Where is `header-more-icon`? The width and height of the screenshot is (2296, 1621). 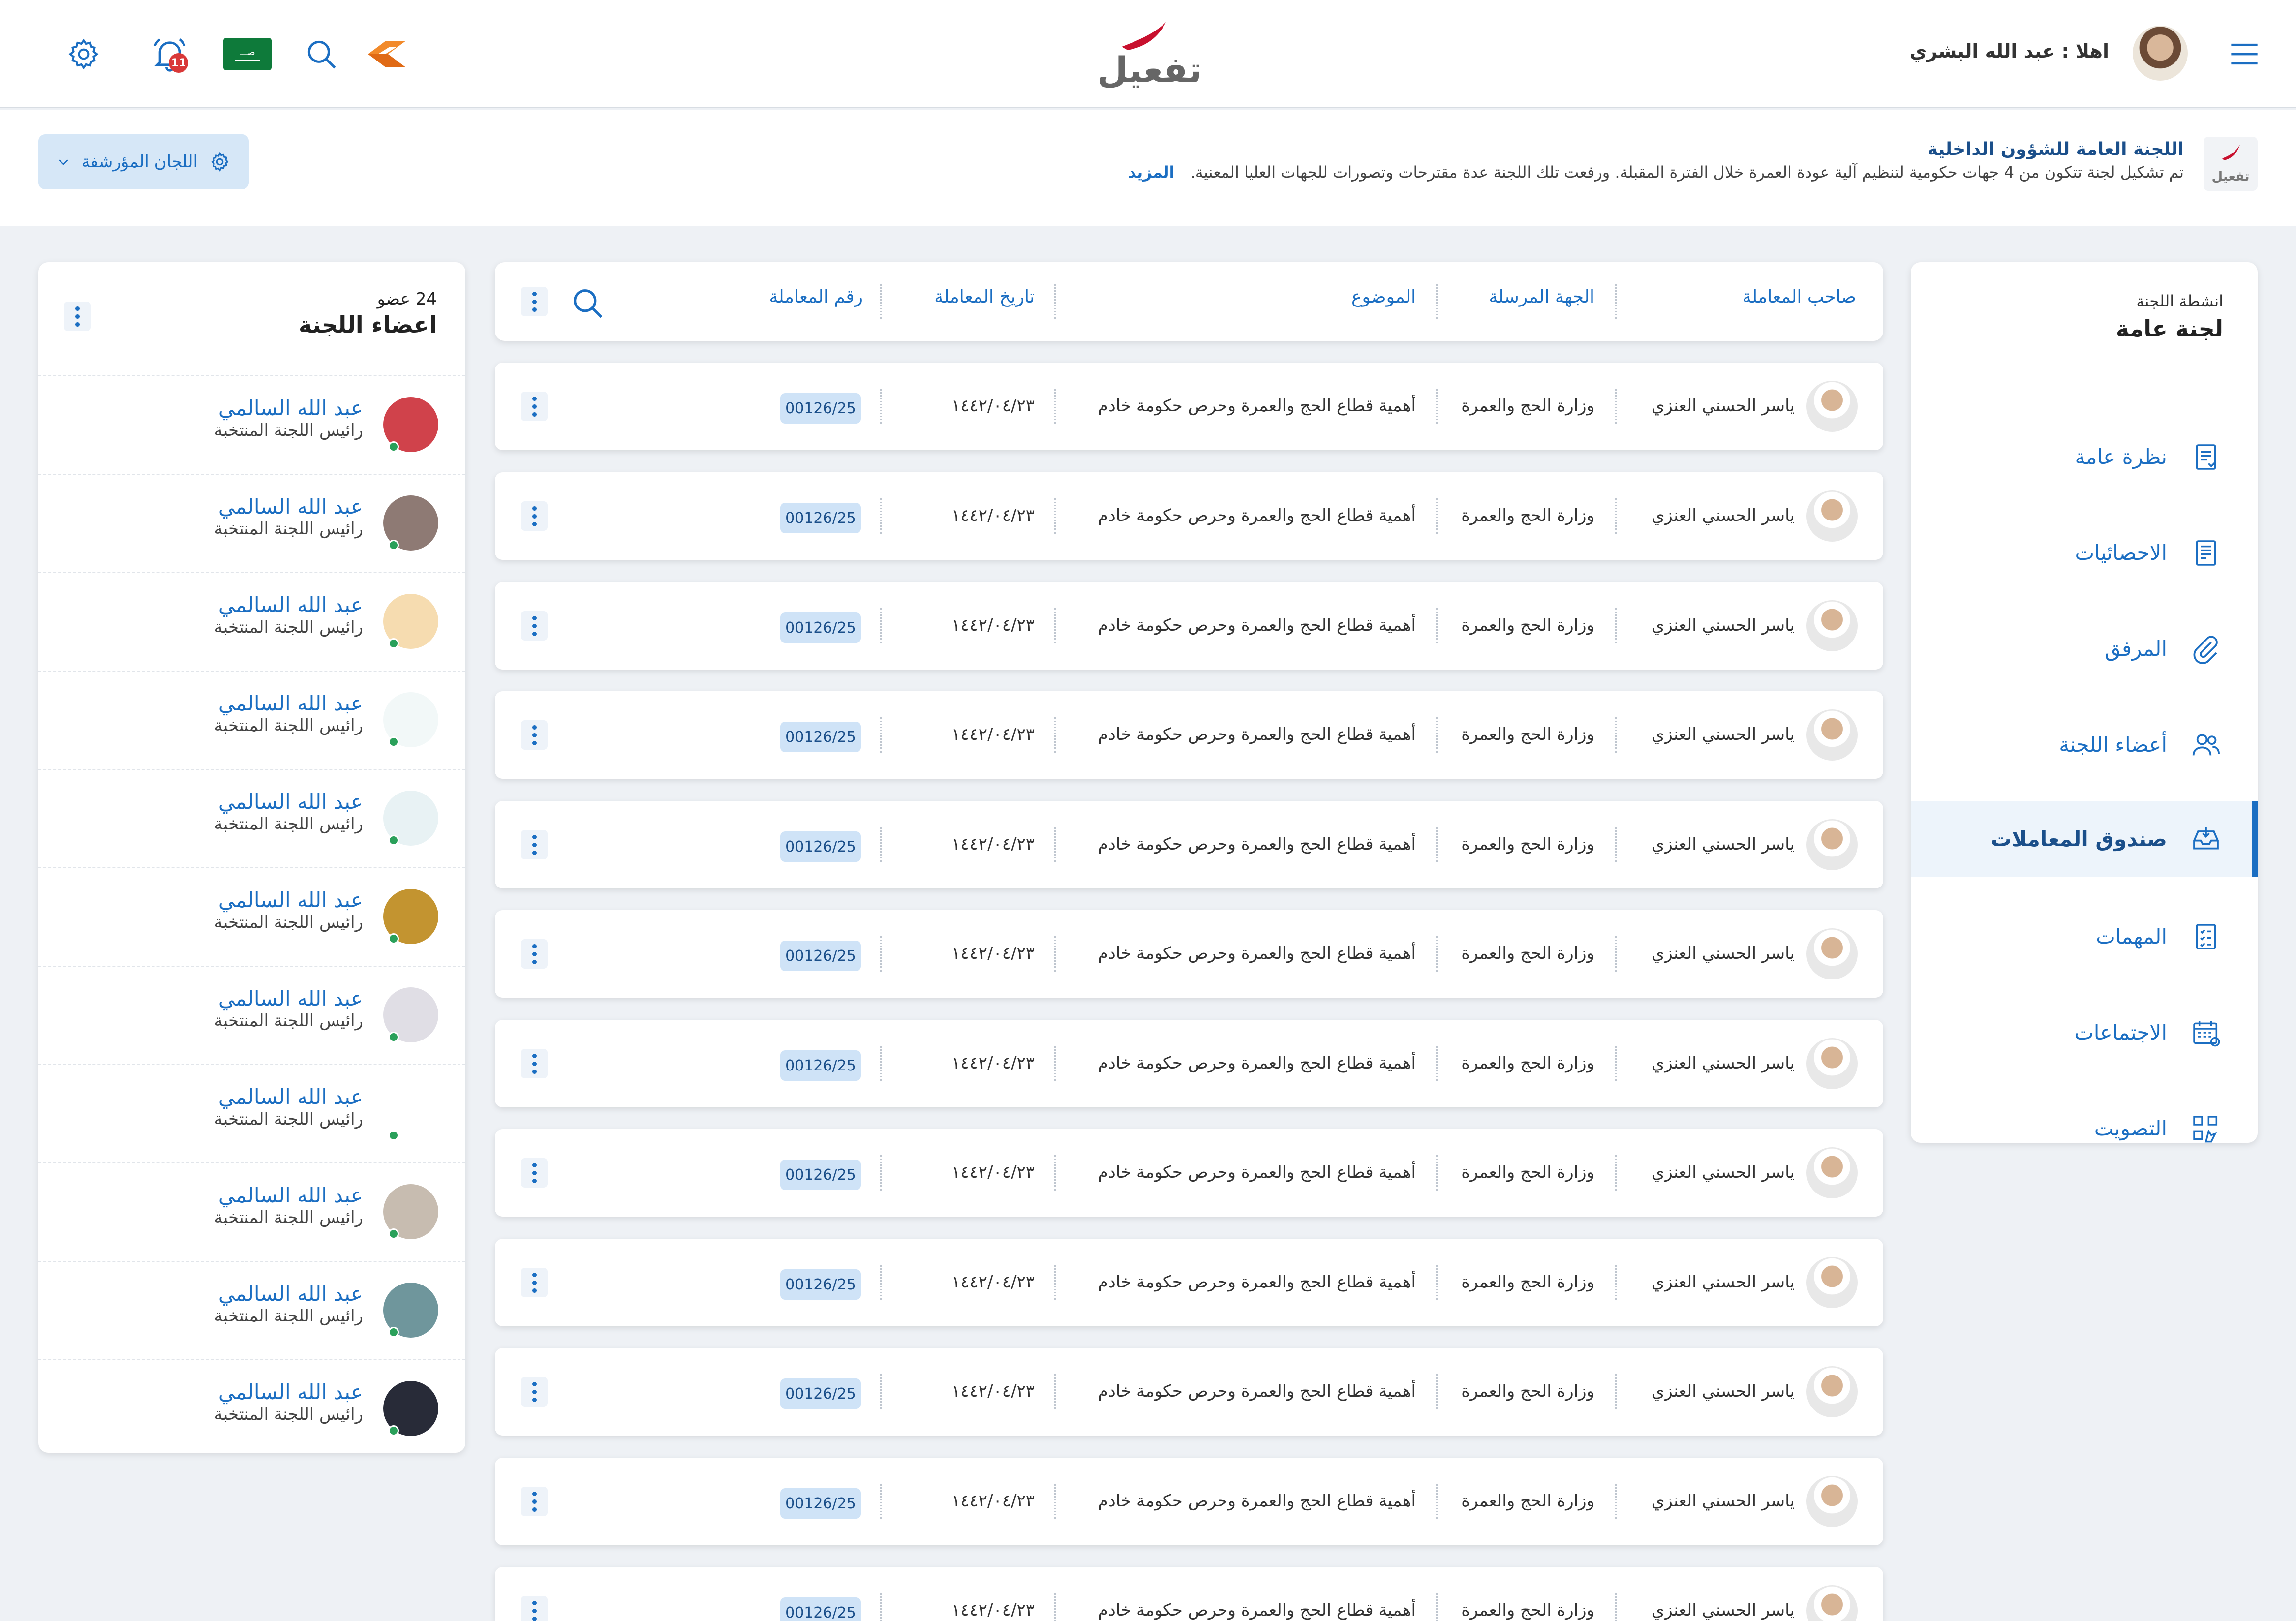
header-more-icon is located at coordinates (534, 302).